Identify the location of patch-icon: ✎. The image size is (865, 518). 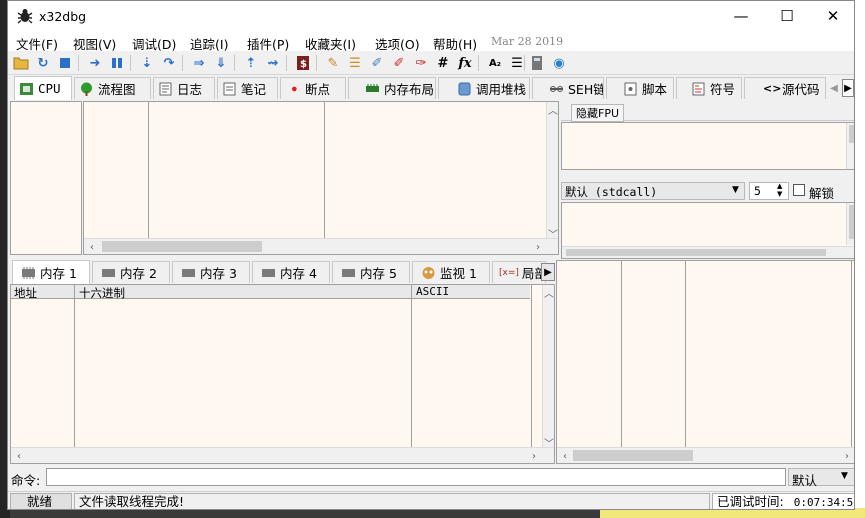
(333, 63).